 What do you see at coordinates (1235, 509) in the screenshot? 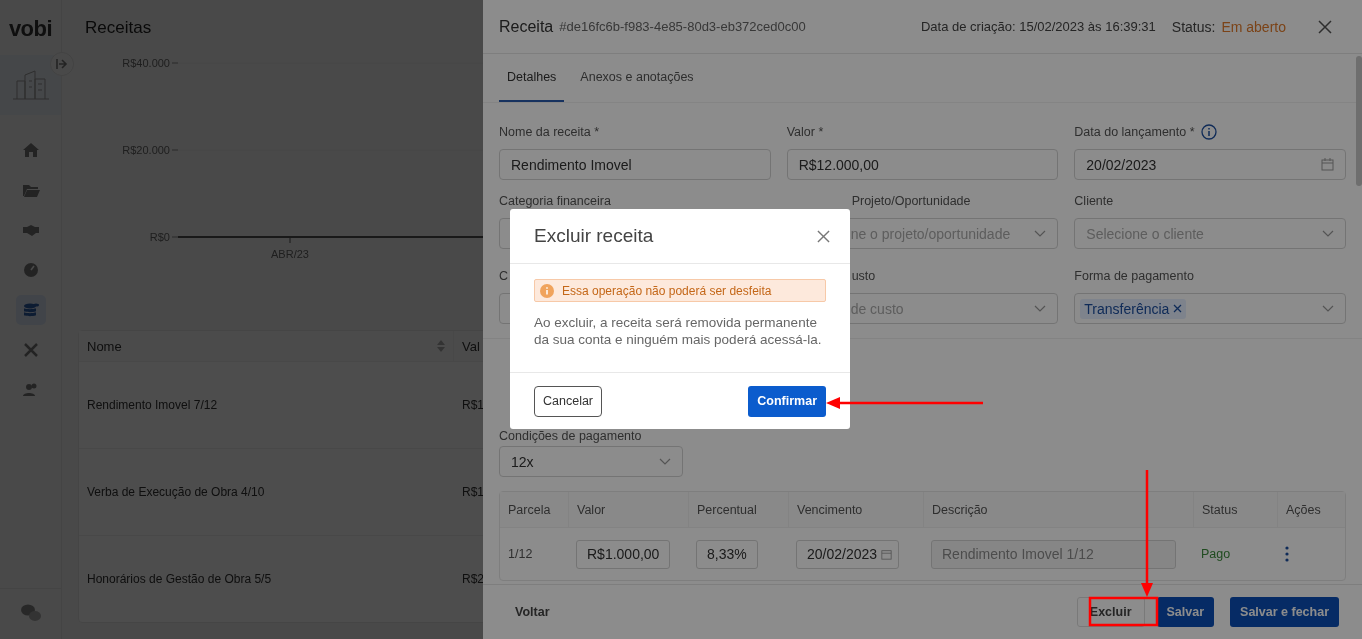
I see `column-header: Status` at bounding box center [1235, 509].